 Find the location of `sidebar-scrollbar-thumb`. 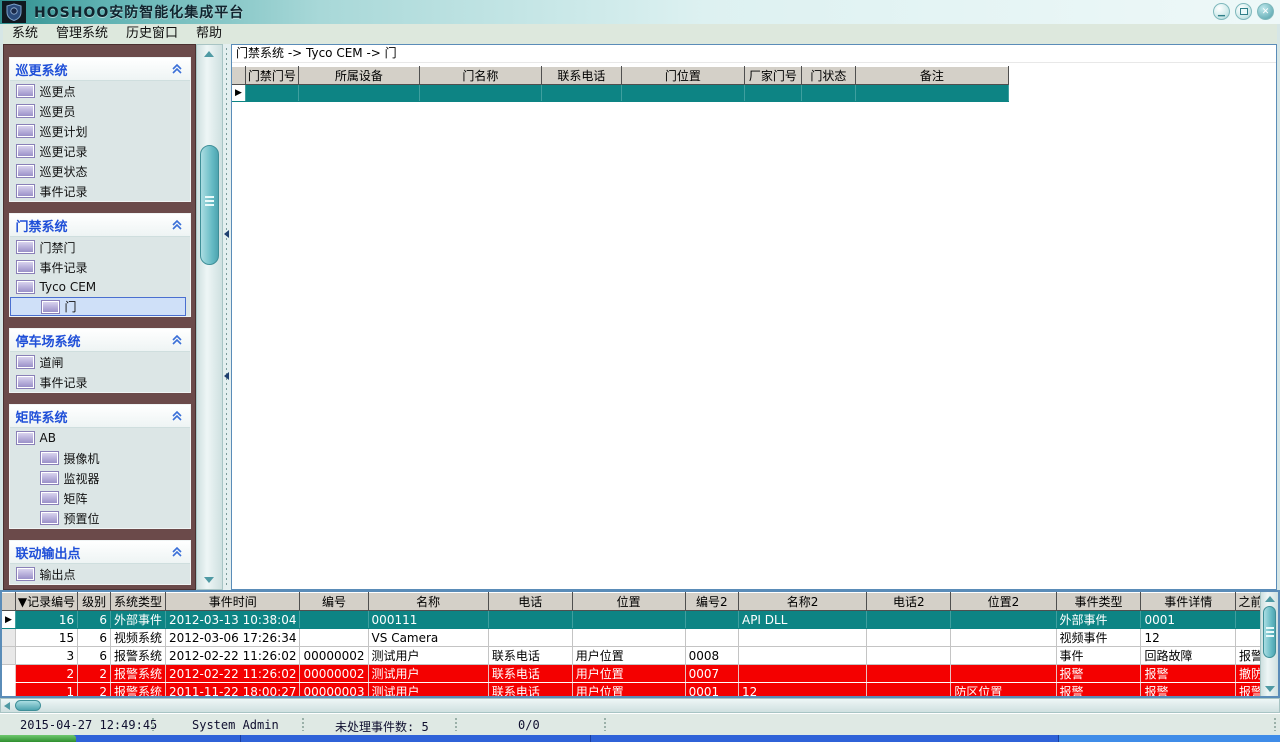

sidebar-scrollbar-thumb is located at coordinates (209, 205).